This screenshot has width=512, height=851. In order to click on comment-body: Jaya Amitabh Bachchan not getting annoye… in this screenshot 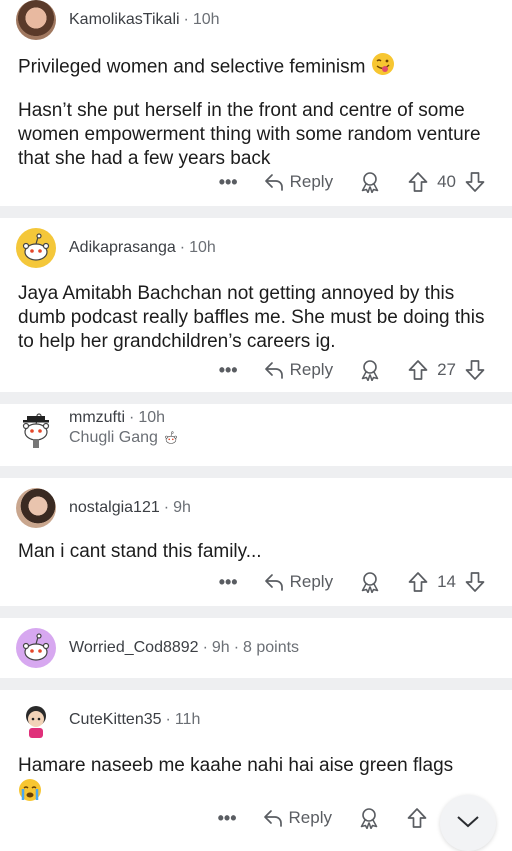, I will do `click(256, 318)`.